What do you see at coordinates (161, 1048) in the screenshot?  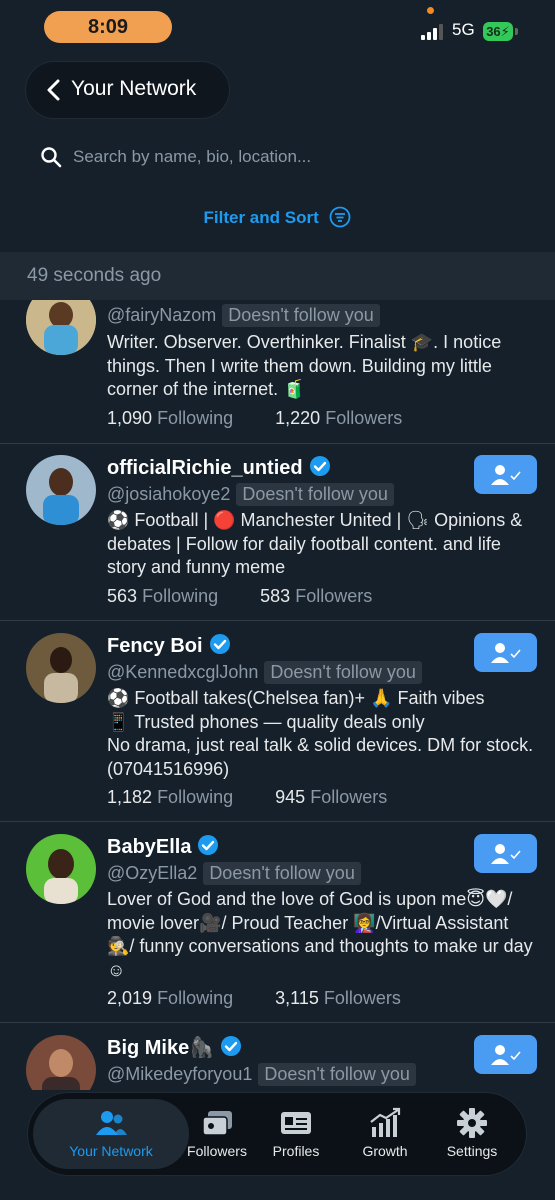 I see `name-text: Big Mike🦍` at bounding box center [161, 1048].